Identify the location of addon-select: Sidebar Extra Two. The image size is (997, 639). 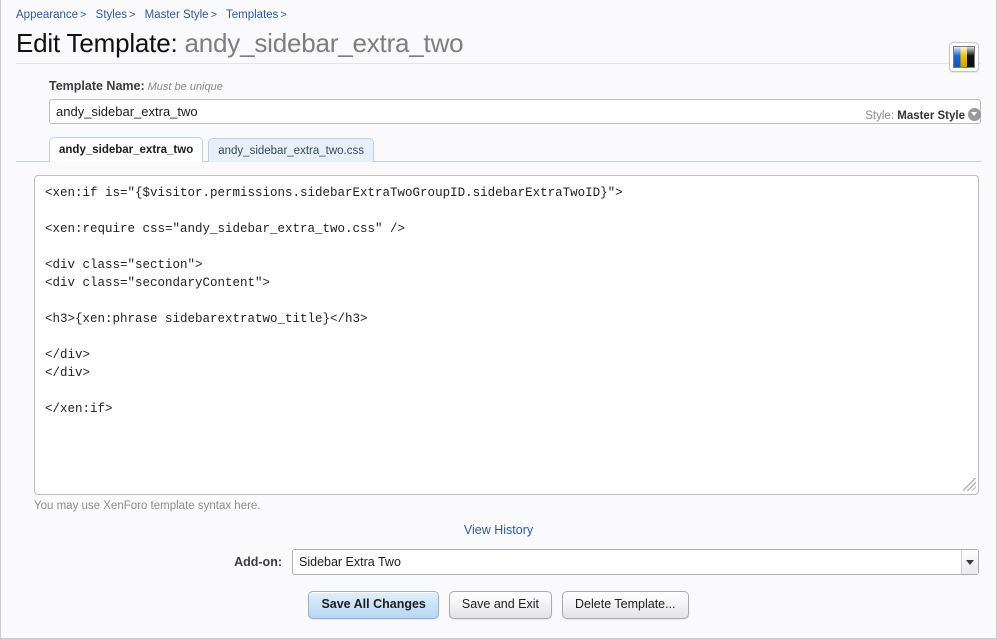
(635, 562).